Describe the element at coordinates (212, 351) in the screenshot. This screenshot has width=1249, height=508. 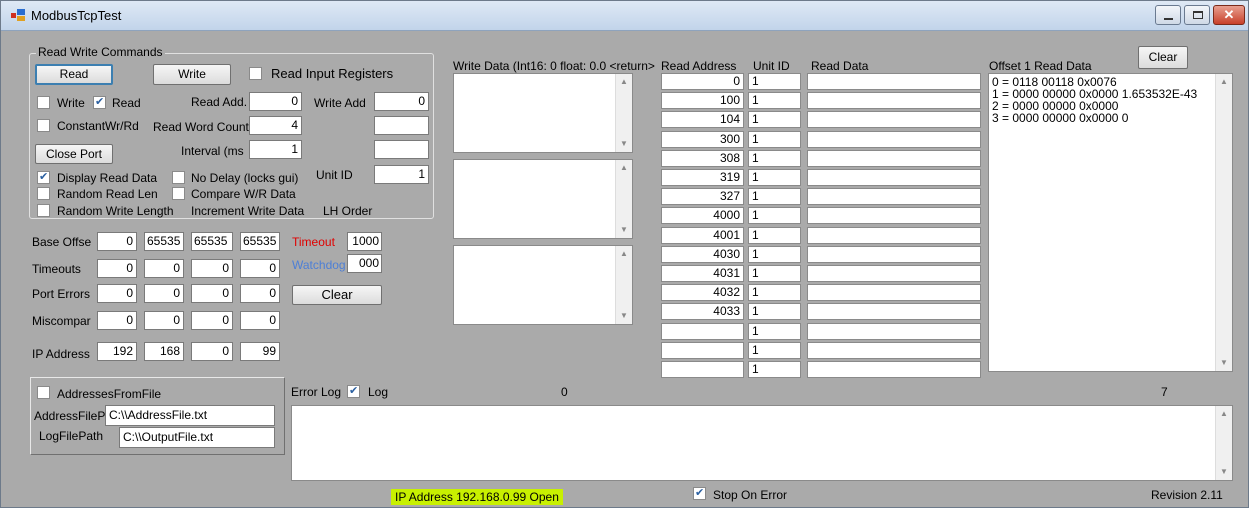
I see `ip-octet-3: 0` at that location.